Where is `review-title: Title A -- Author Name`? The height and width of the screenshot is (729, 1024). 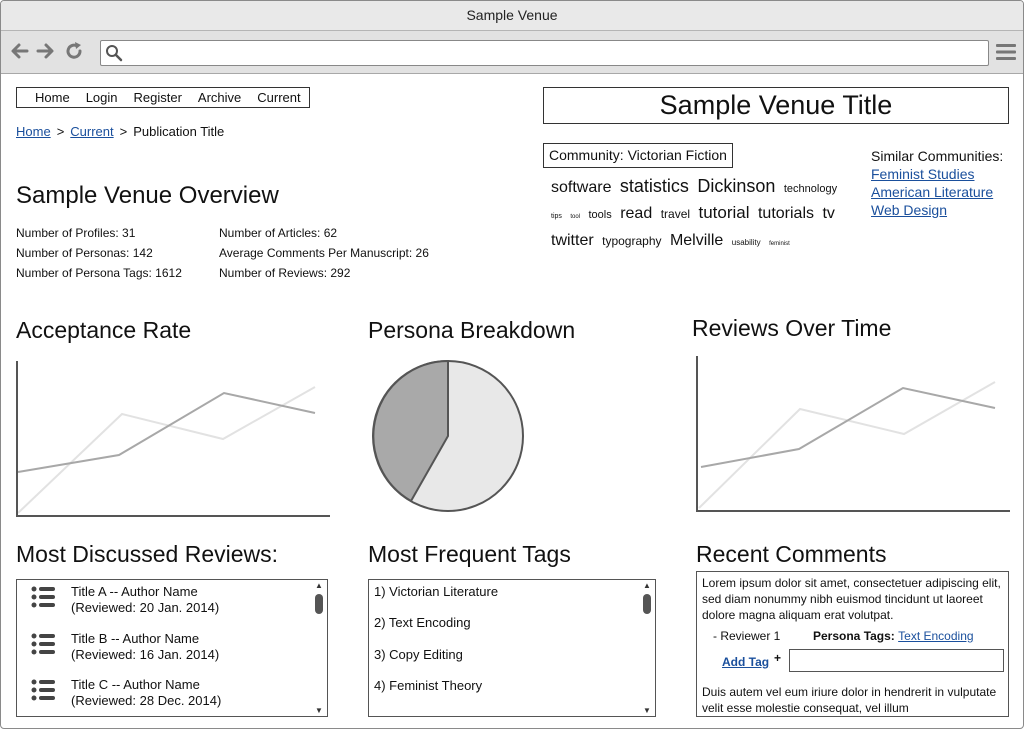 review-title: Title A -- Author Name is located at coordinates (134, 591).